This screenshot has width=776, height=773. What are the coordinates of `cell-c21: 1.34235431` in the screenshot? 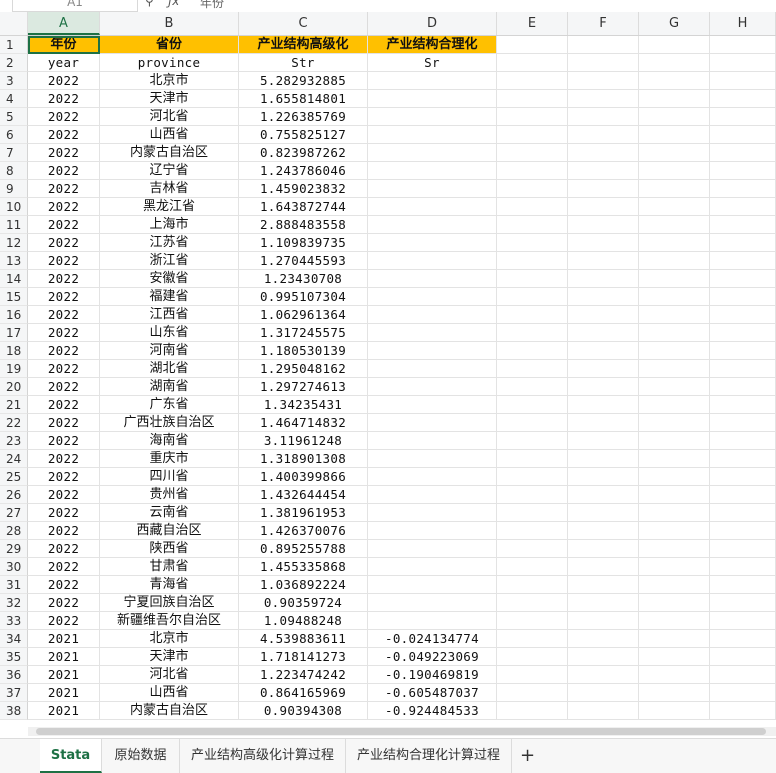 It's located at (303, 405).